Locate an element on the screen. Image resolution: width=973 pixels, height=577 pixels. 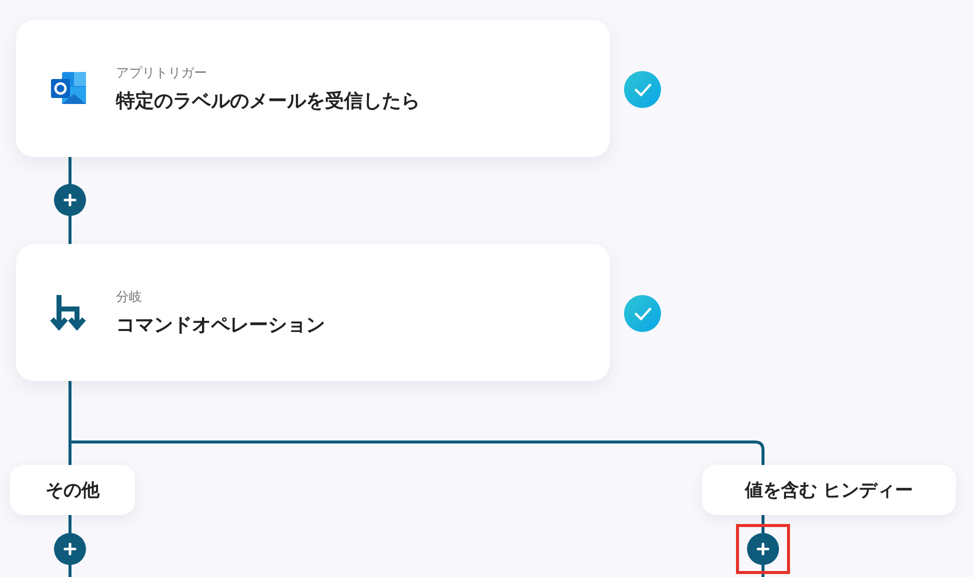
branch-label: 値を含む ヒンディー is located at coordinates (829, 490).